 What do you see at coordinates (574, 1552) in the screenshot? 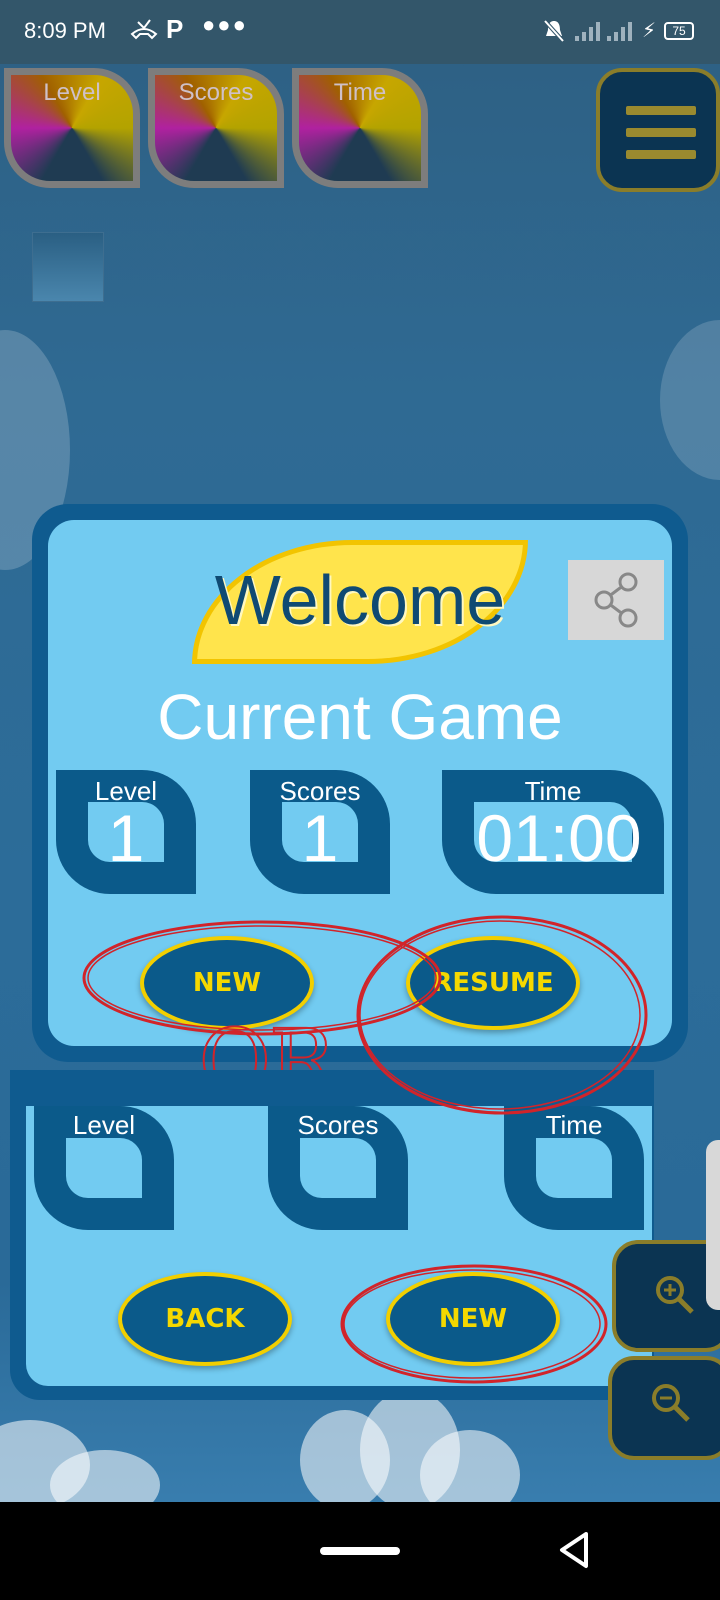
I see `back-nav-icon` at bounding box center [574, 1552].